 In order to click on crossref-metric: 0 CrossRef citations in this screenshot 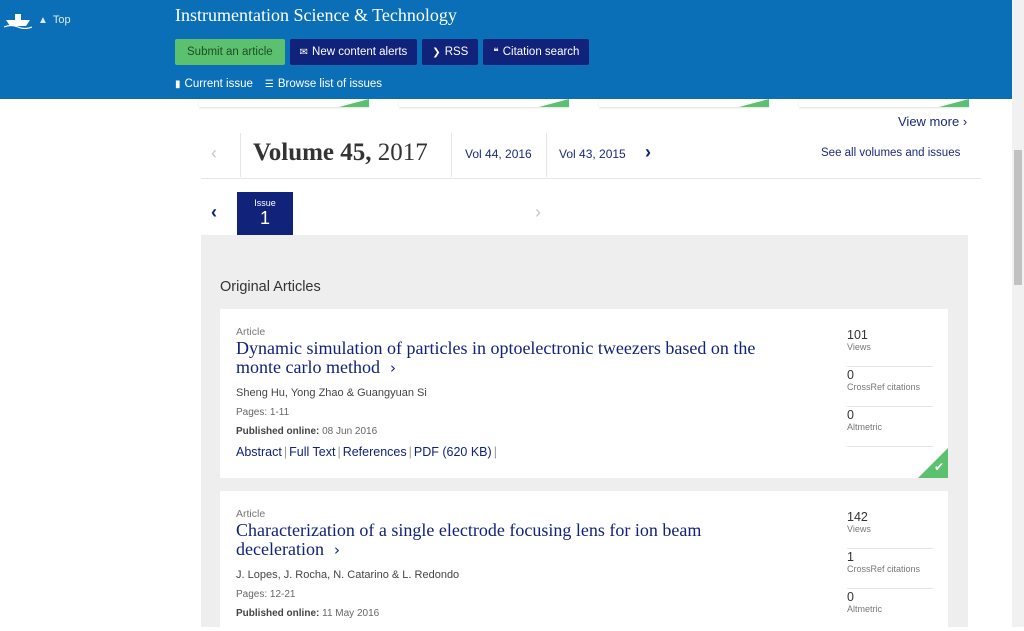, I will do `click(890, 386)`.